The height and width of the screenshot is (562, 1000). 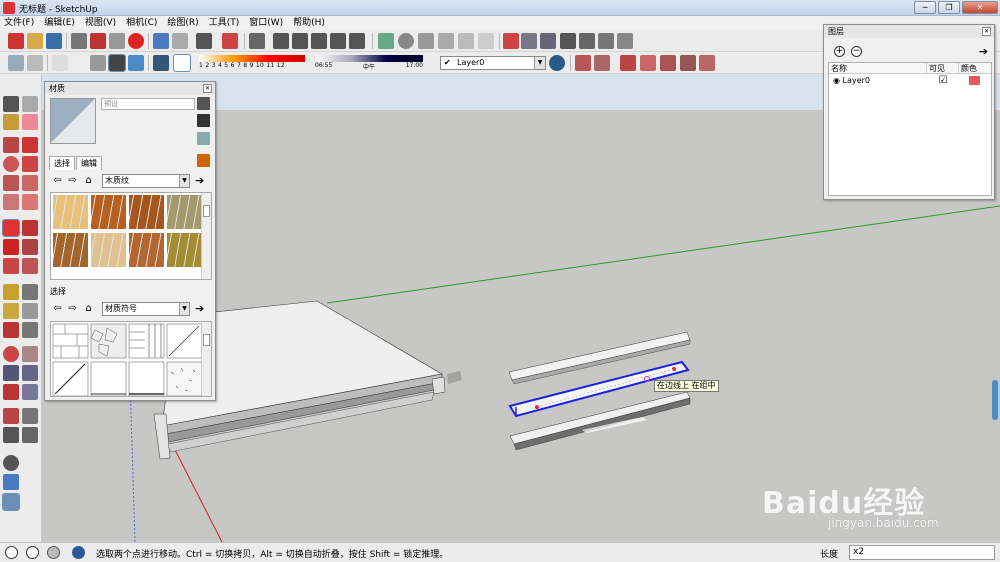 I want to click on menu-draw: 绘图(R), so click(x=182, y=23).